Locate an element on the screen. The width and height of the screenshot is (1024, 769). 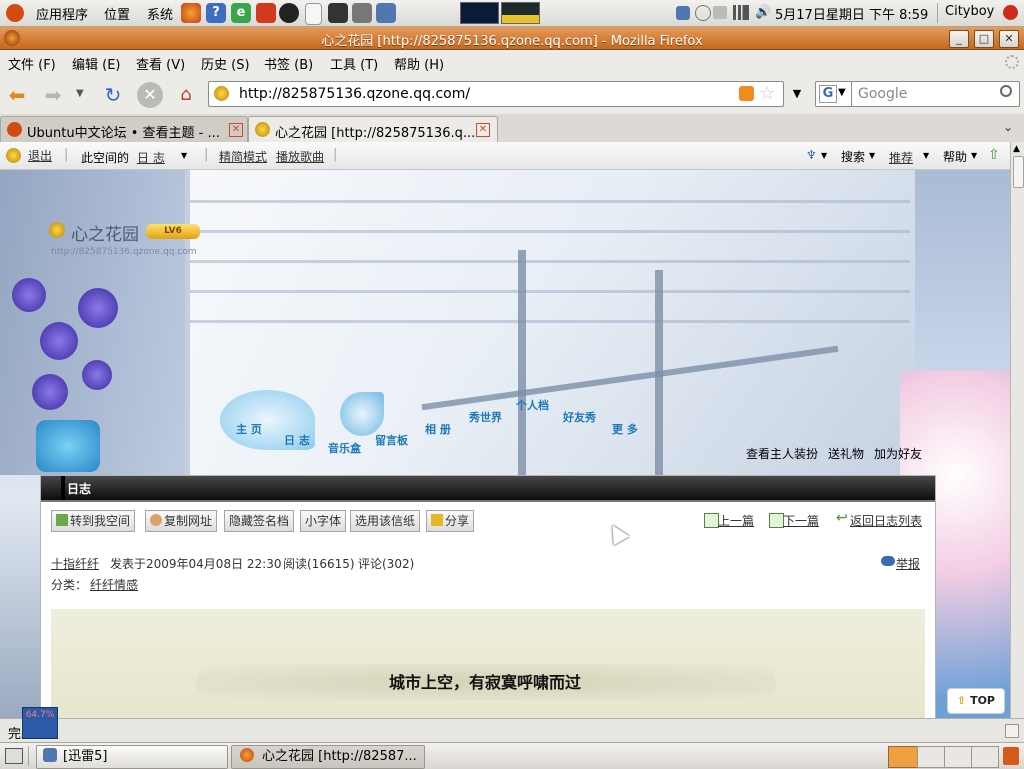
copy-url-button: 复制网址 is located at coordinates (181, 521).